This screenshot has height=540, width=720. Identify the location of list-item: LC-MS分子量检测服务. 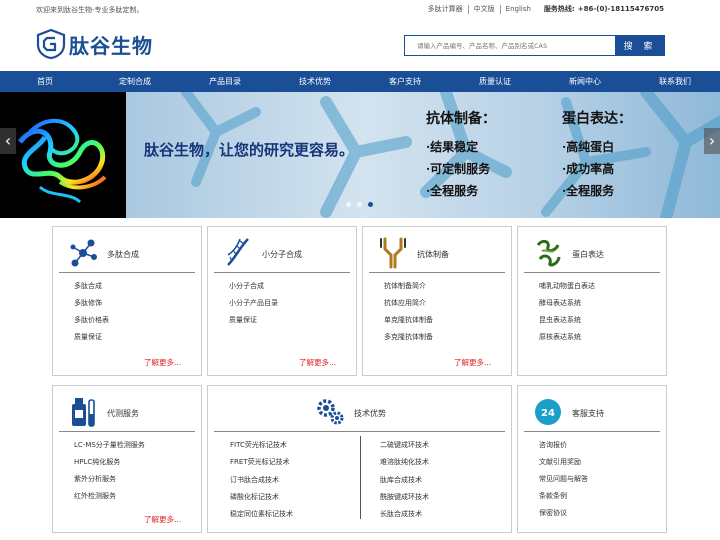
(109, 448).